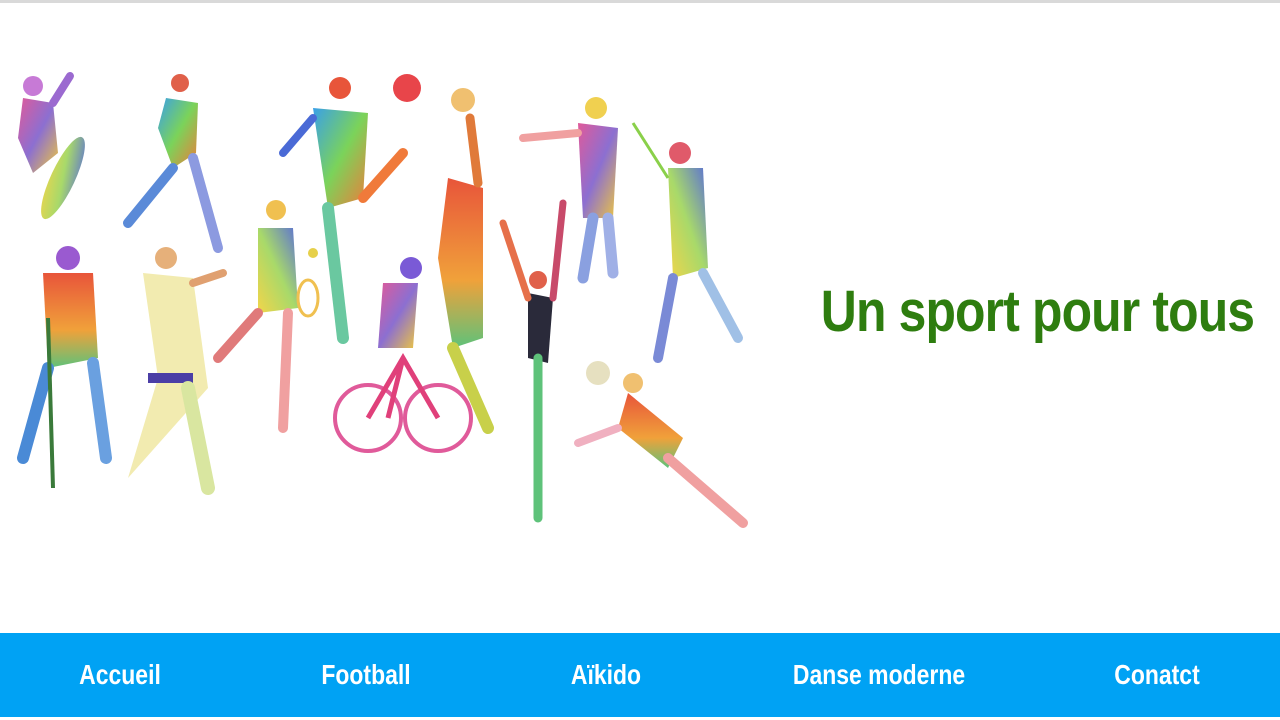  Describe the element at coordinates (64, 367) in the screenshot. I see `hockey-figure` at that location.